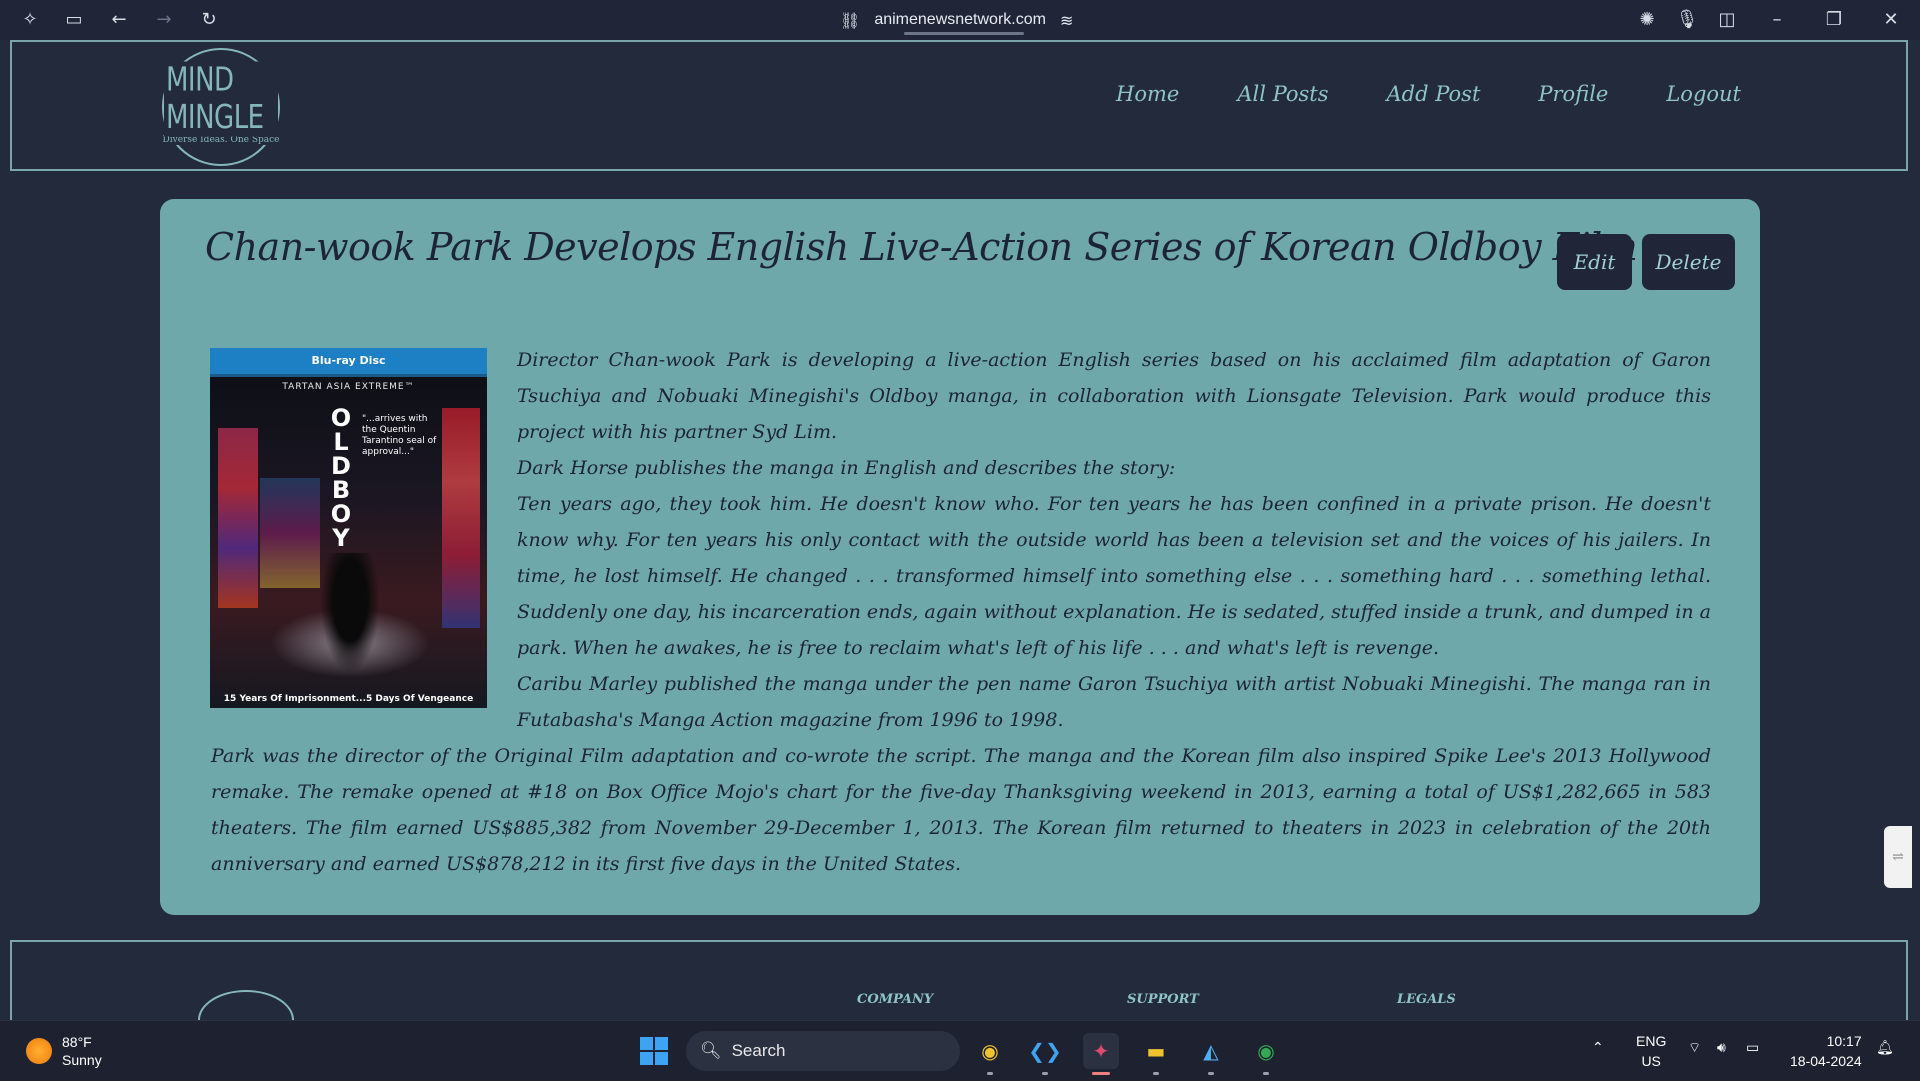  What do you see at coordinates (1147, 94) in the screenshot?
I see `nav-home: Home` at bounding box center [1147, 94].